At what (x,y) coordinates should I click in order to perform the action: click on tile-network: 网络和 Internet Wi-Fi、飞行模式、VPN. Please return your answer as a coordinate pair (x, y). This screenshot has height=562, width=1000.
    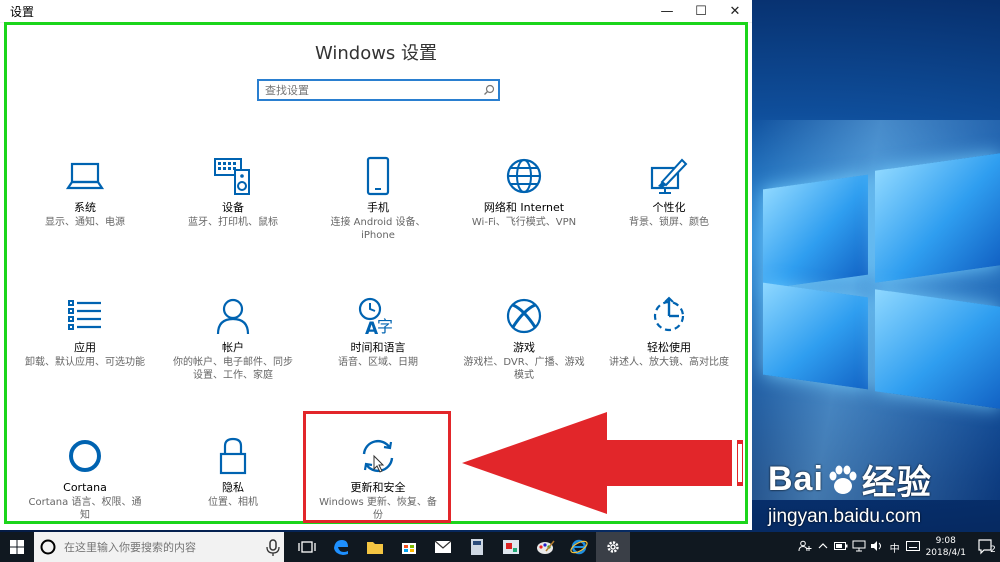
    Looking at the image, I should click on (524, 192).